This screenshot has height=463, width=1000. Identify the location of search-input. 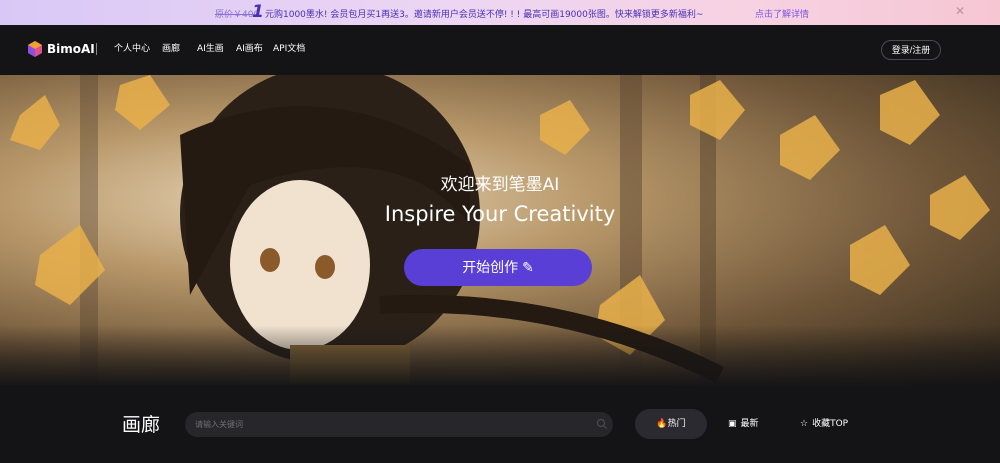
(399, 424).